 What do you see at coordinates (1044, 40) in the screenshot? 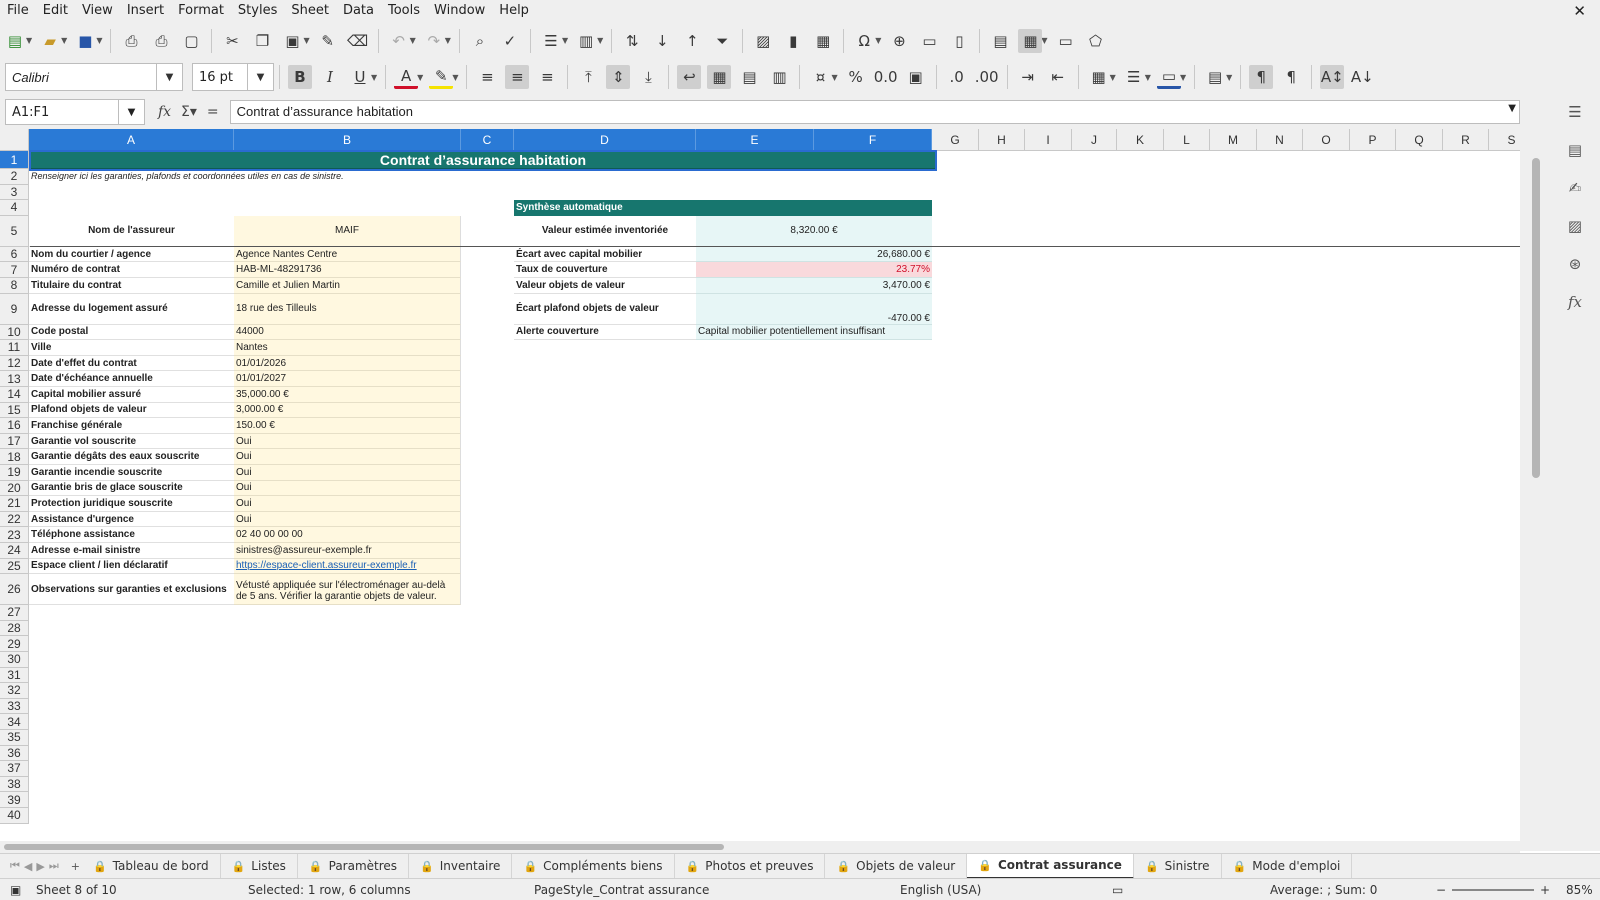
I see `freeze-dropdown-icon: ▼` at bounding box center [1044, 40].